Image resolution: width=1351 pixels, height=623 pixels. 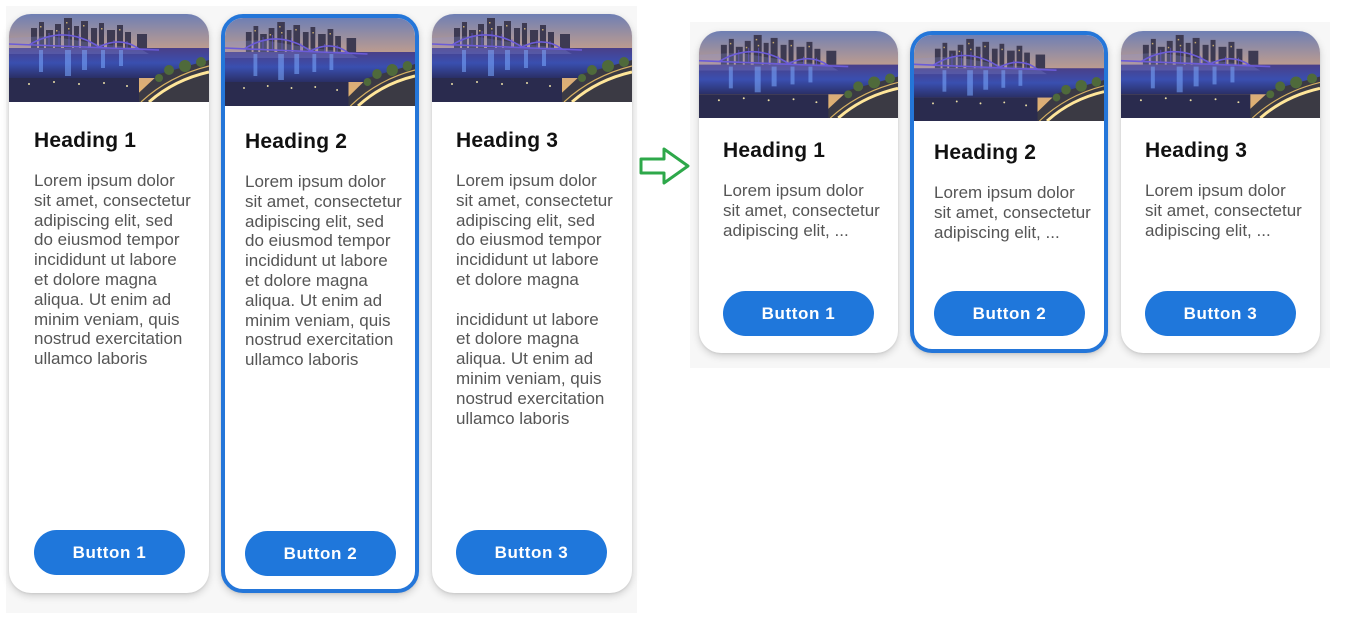 What do you see at coordinates (664, 166) in the screenshot?
I see `right-arrow-icon` at bounding box center [664, 166].